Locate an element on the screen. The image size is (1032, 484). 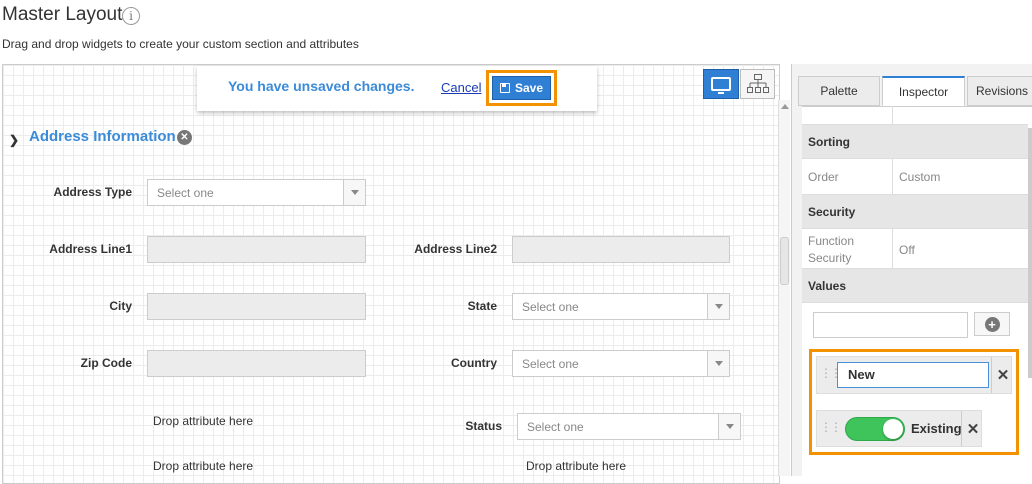
state-select: Select one is located at coordinates (621, 306).